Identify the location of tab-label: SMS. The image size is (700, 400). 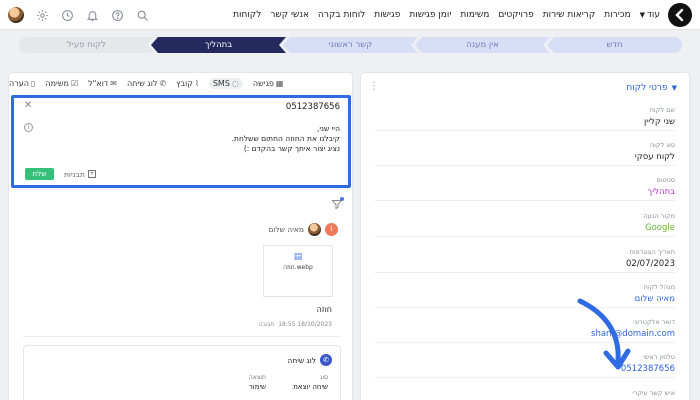
(221, 83).